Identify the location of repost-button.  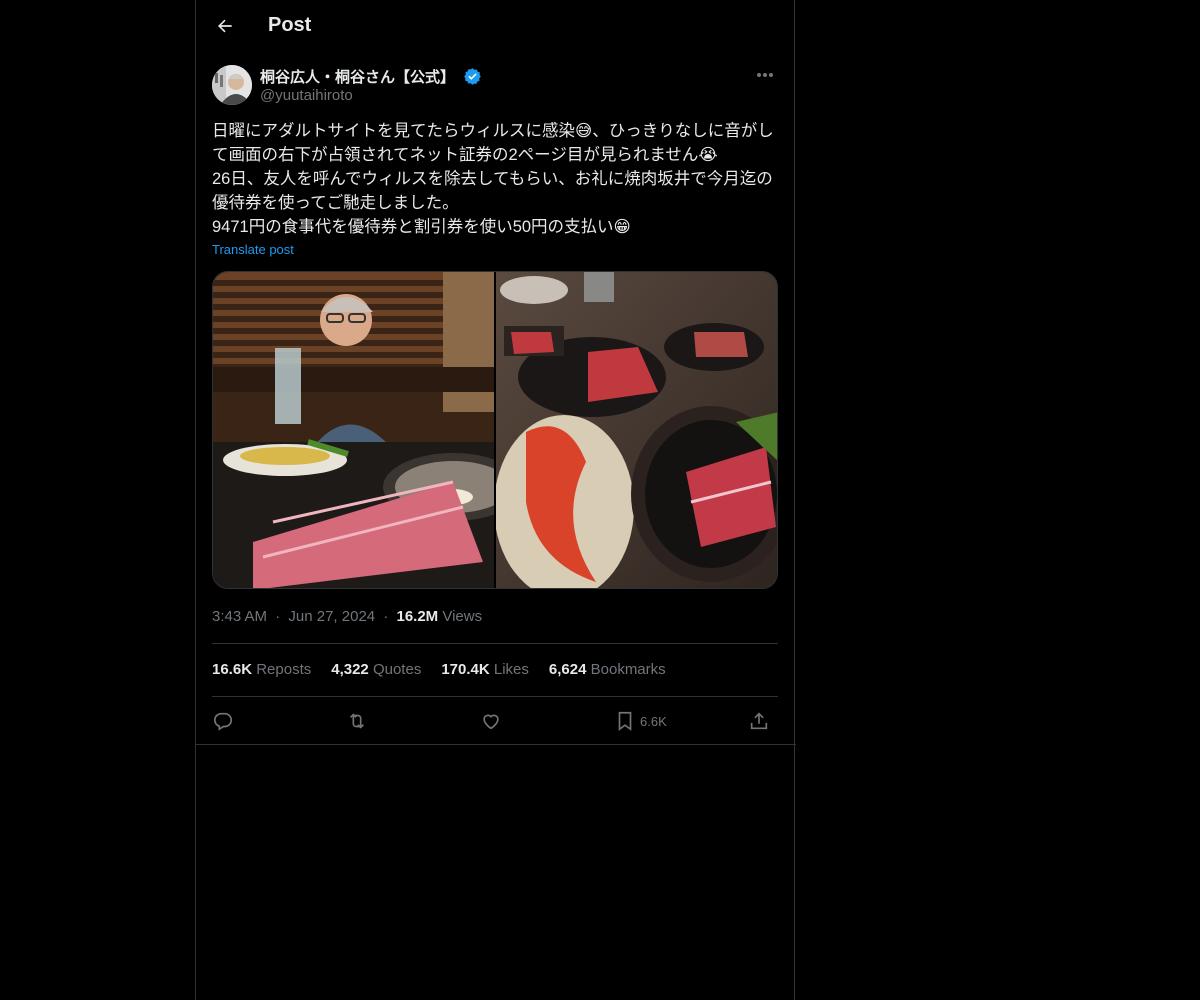
(357, 721).